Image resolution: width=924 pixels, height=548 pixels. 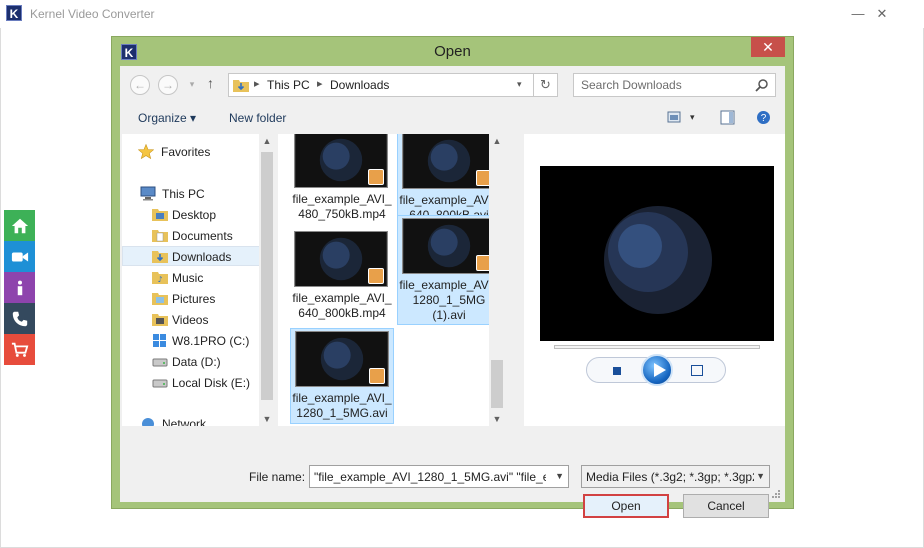 What do you see at coordinates (858, 14) in the screenshot?
I see `minimize-button: —` at bounding box center [858, 14].